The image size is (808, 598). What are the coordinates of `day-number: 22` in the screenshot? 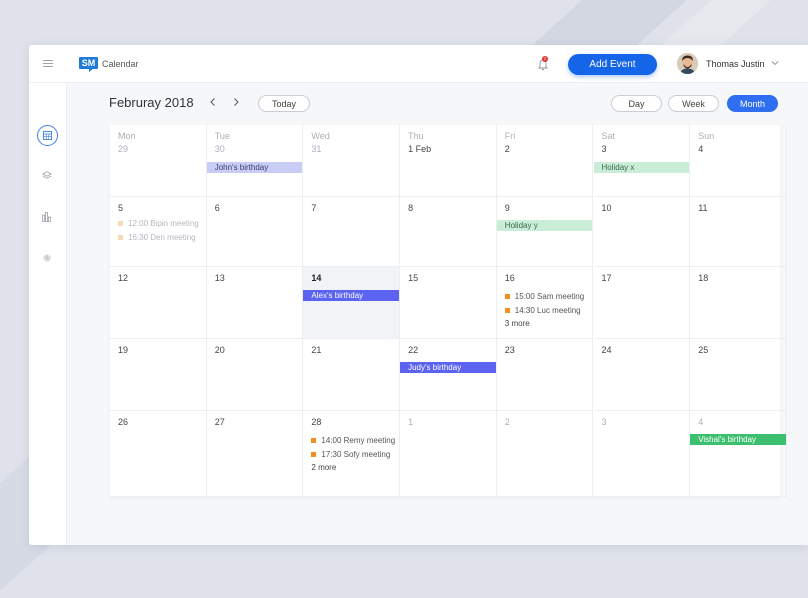 It's located at (413, 350).